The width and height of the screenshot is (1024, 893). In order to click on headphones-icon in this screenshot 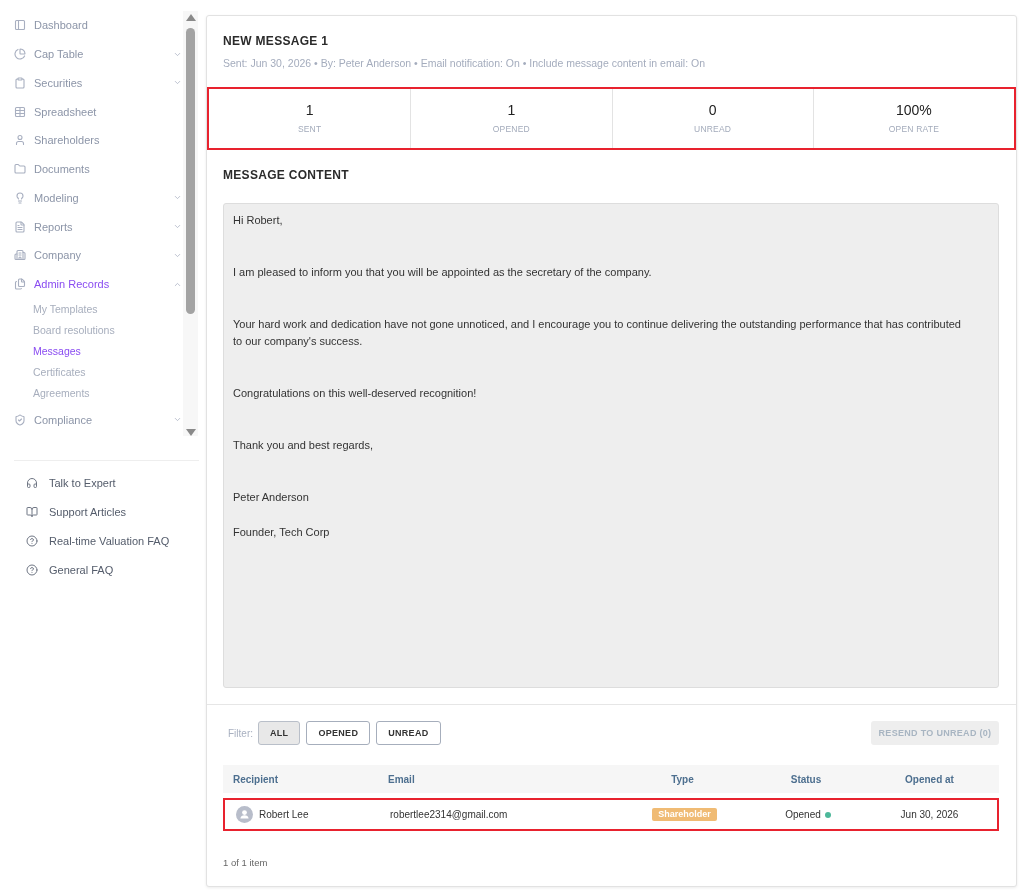, I will do `click(32, 482)`.